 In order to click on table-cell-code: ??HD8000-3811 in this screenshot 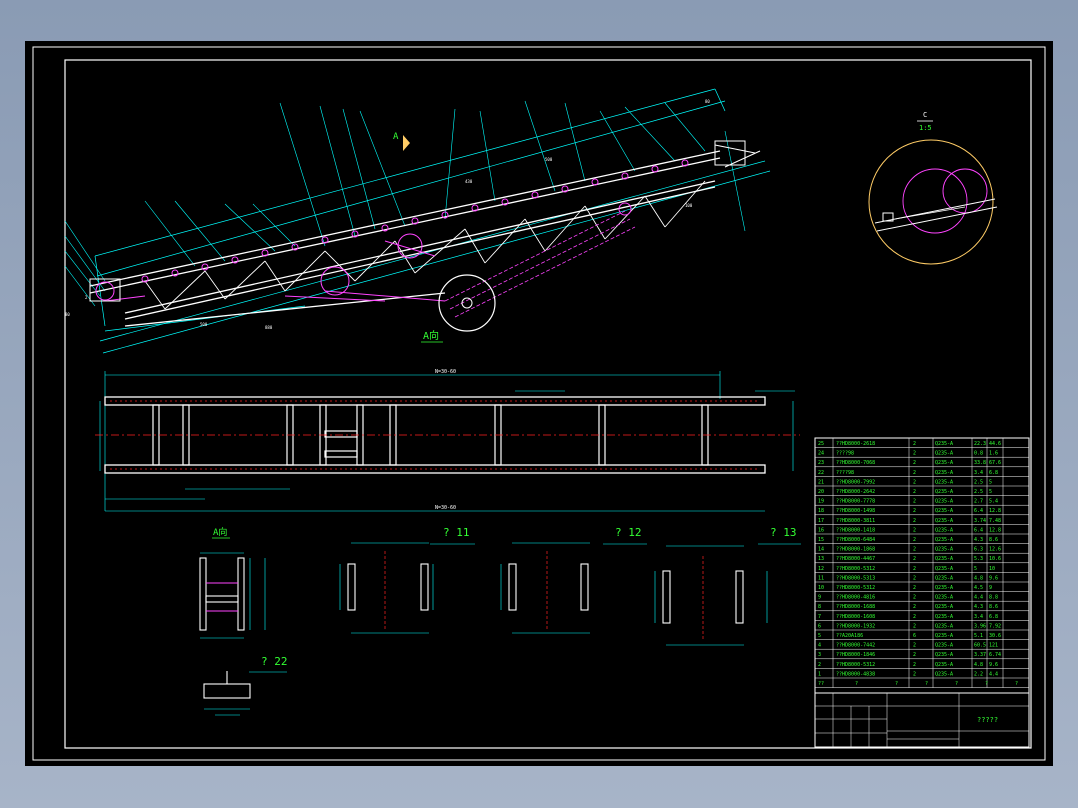, I will do `click(855, 521)`.